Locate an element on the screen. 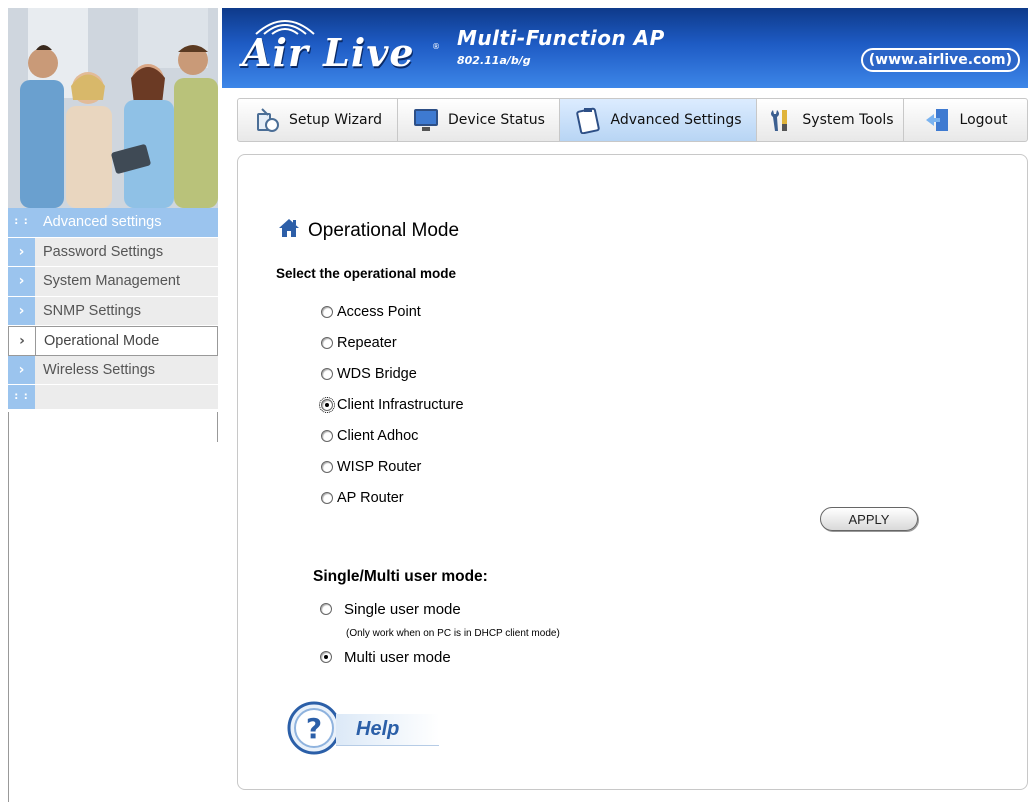 The width and height of the screenshot is (1036, 806). sidebar-item-snmp-settings: › SNMP Settings is located at coordinates (113, 311).